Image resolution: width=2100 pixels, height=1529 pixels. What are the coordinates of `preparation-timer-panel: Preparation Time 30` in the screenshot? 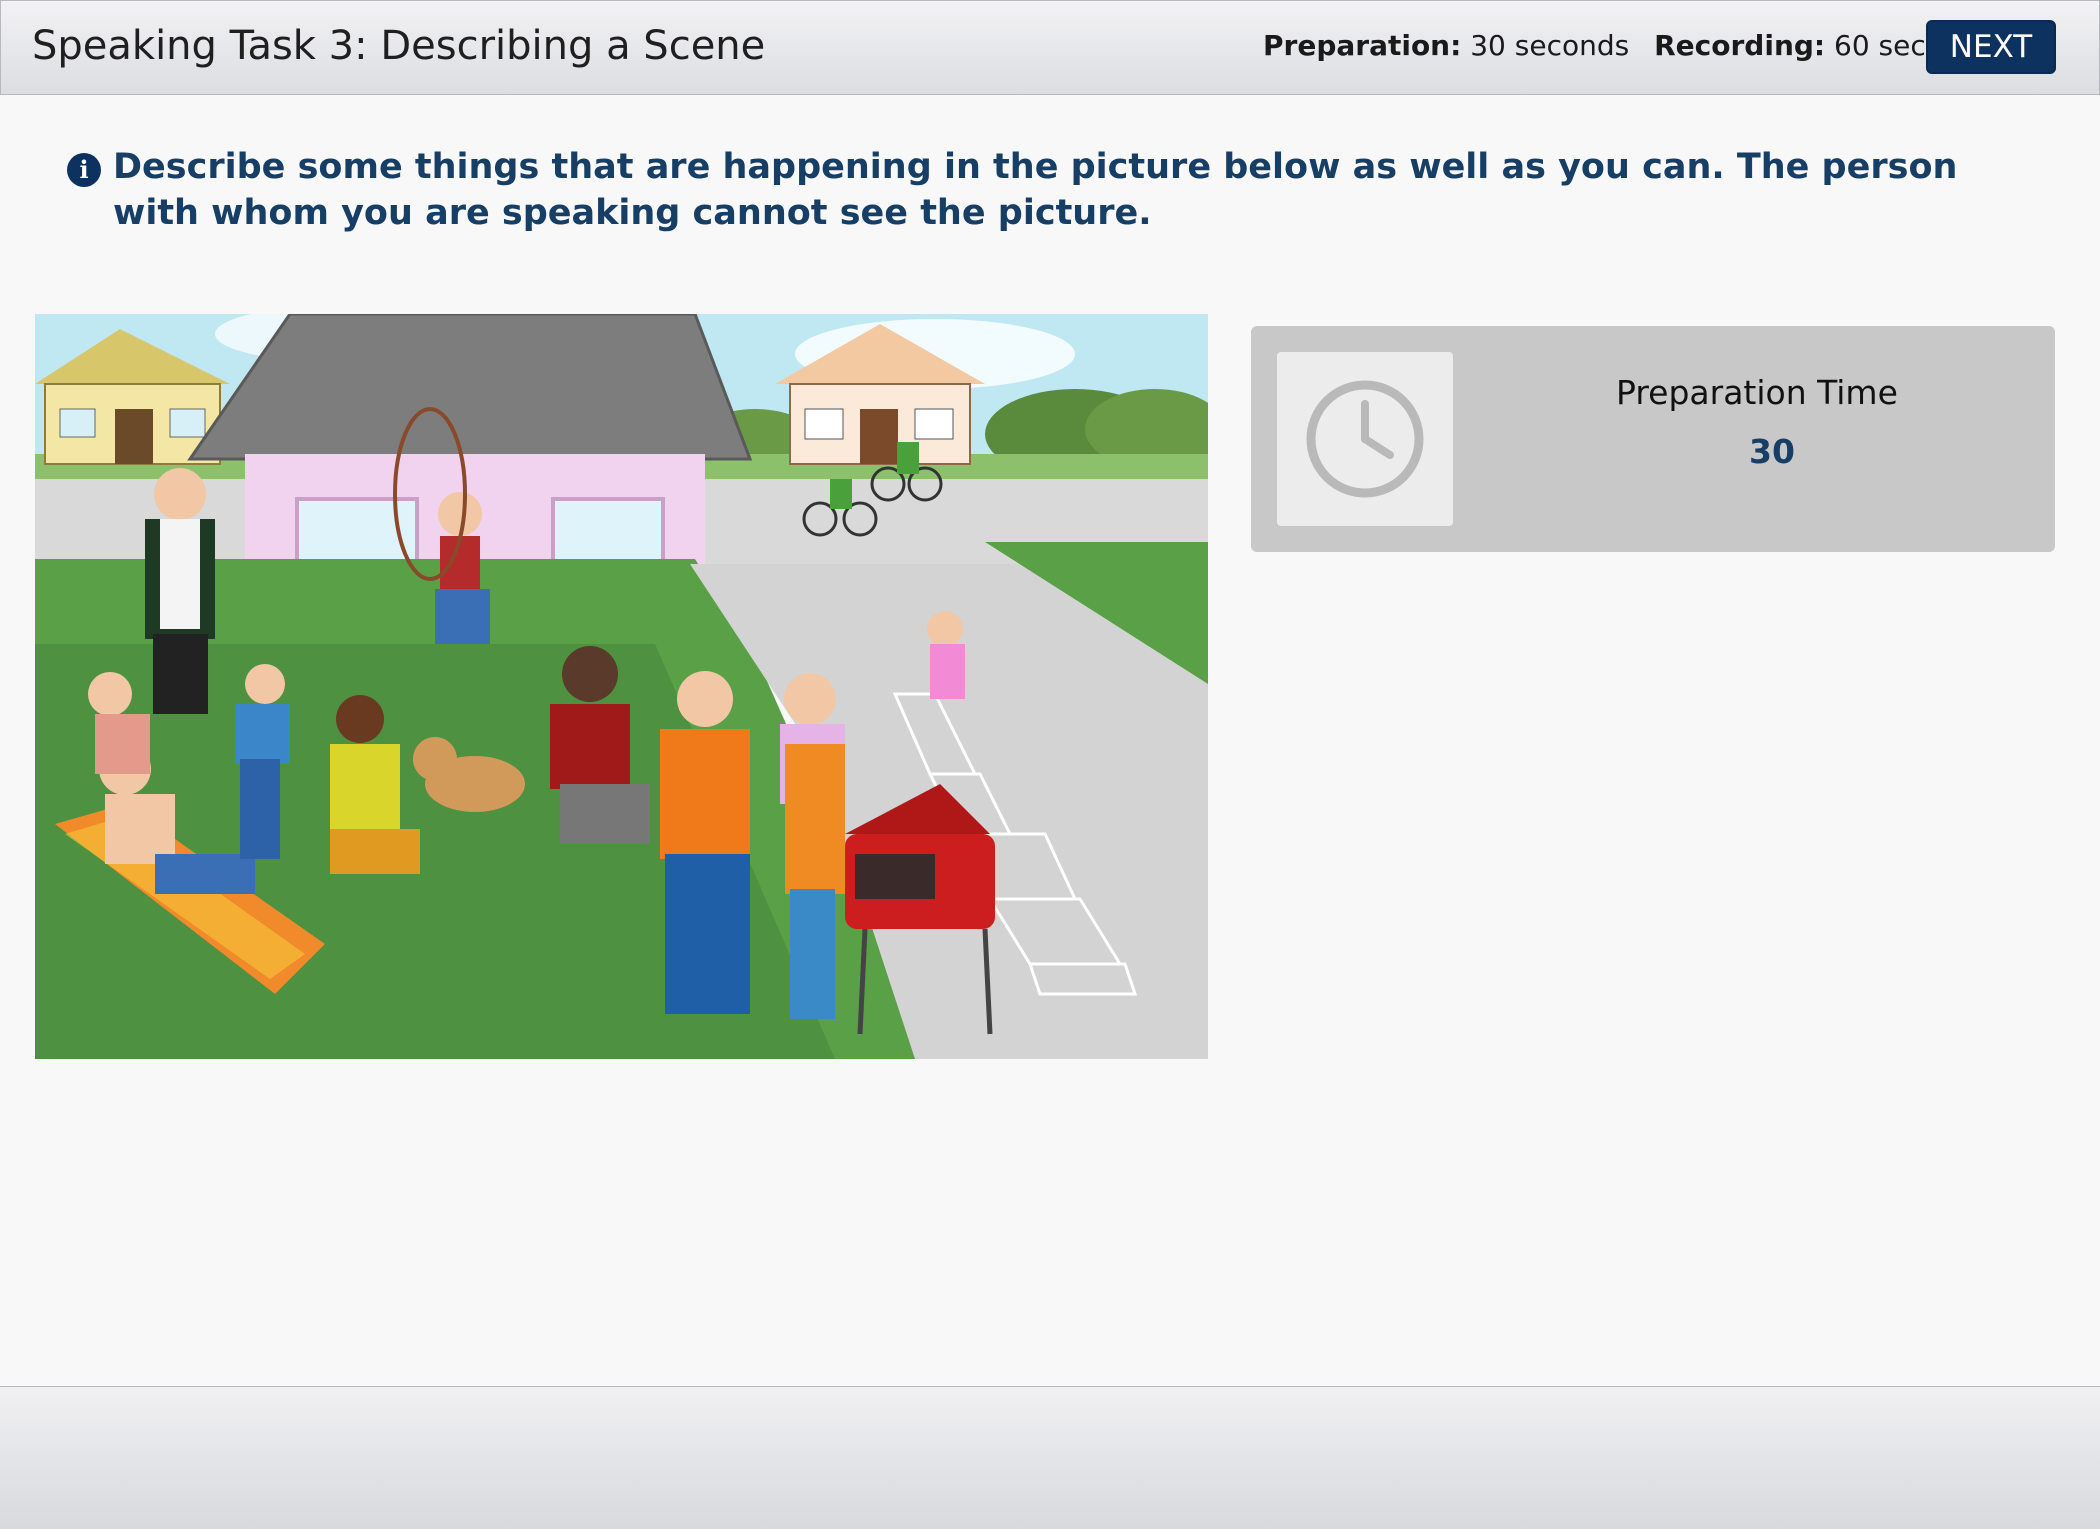 It's located at (1653, 439).